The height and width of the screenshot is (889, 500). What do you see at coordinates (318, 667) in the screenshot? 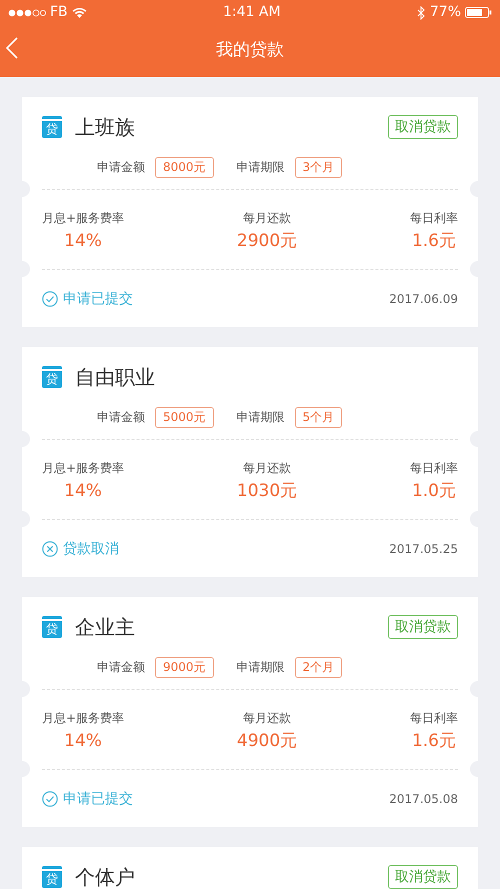
I see `term-tag: 2个月` at bounding box center [318, 667].